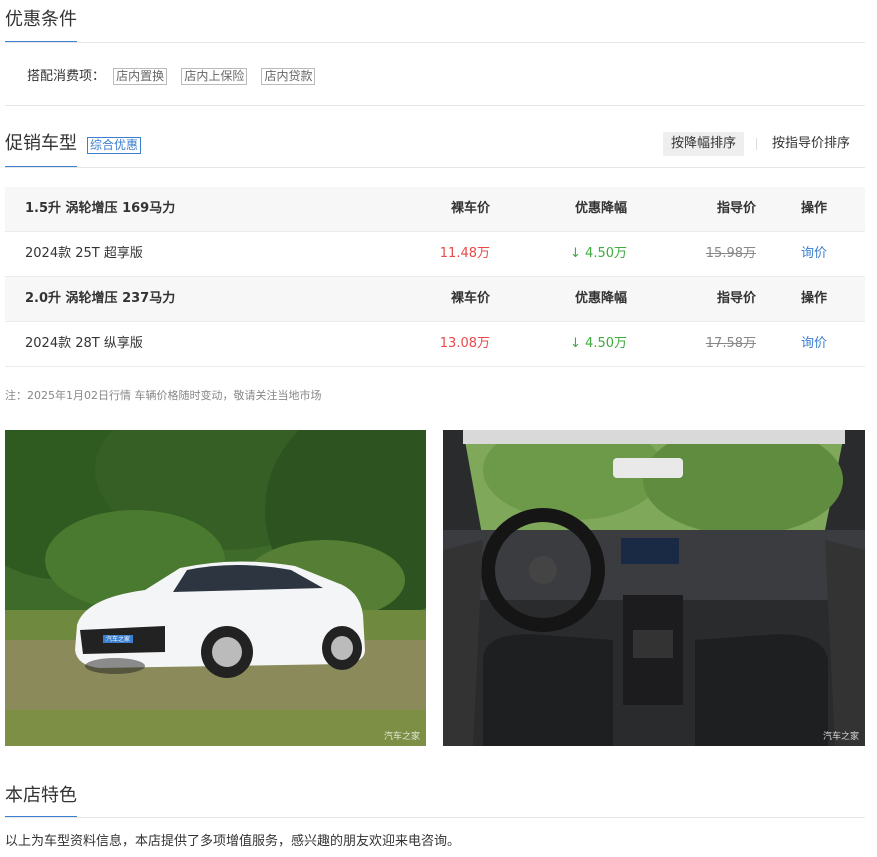 The image size is (877, 857). What do you see at coordinates (730, 253) in the screenshot?
I see `guide-price: 15.98万` at bounding box center [730, 253].